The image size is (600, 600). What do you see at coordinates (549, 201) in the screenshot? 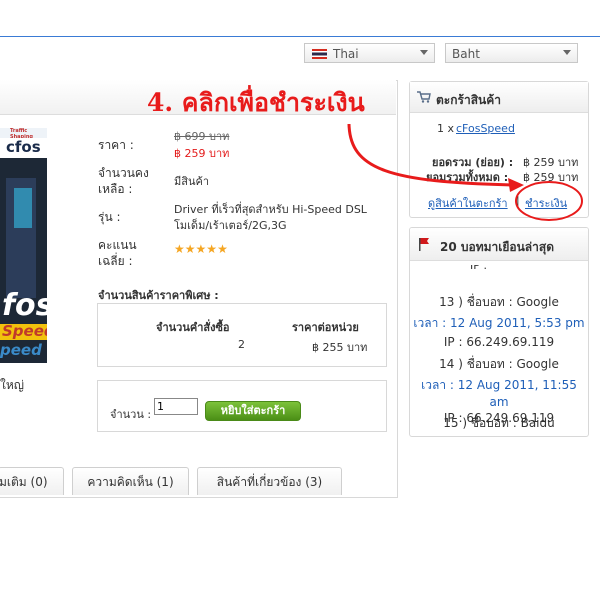
I see `annotation-circle` at bounding box center [549, 201].